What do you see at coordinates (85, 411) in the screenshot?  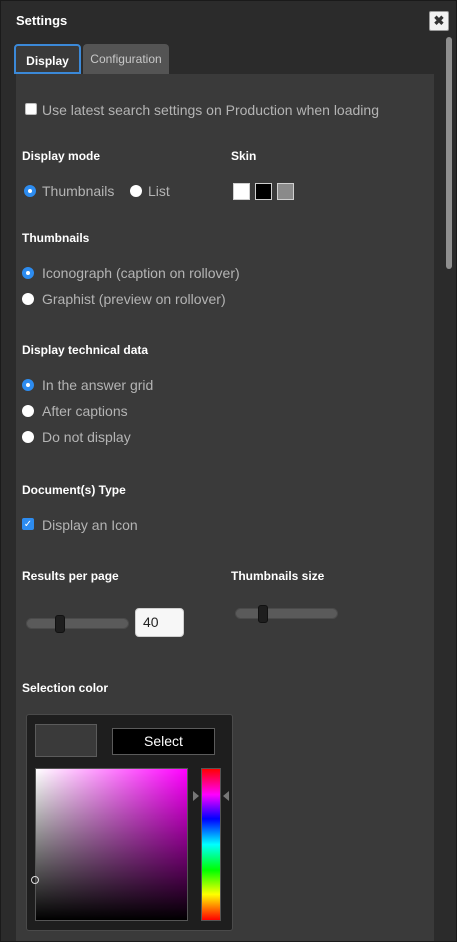 I see `radio-after-captions-label: After captions` at bounding box center [85, 411].